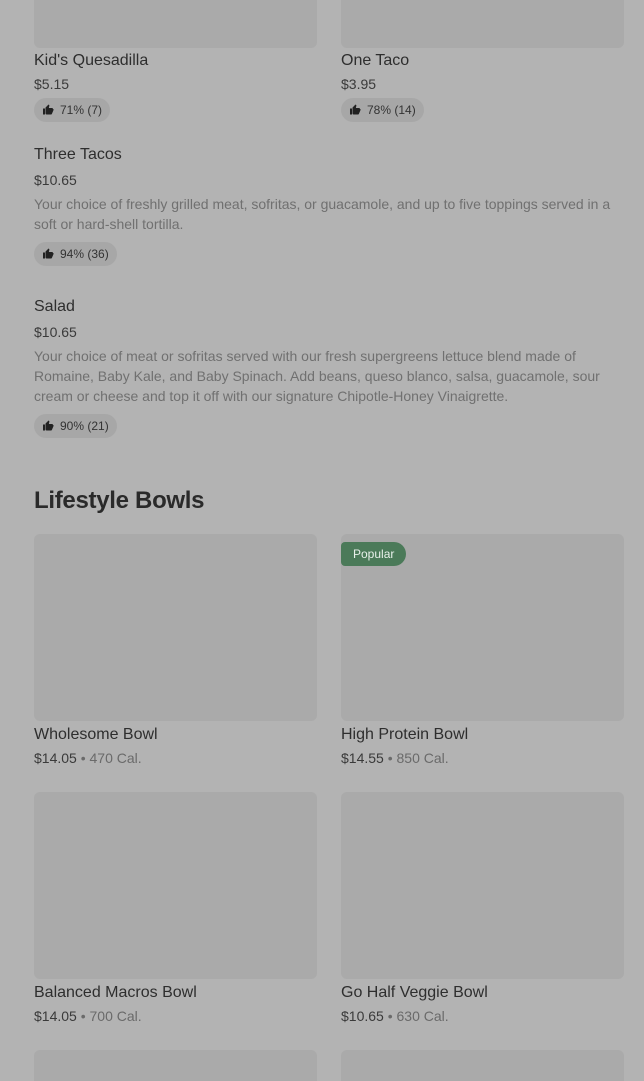 This screenshot has height=1081, width=644. I want to click on item-name: Go Half Veggie Bowl, so click(414, 993).